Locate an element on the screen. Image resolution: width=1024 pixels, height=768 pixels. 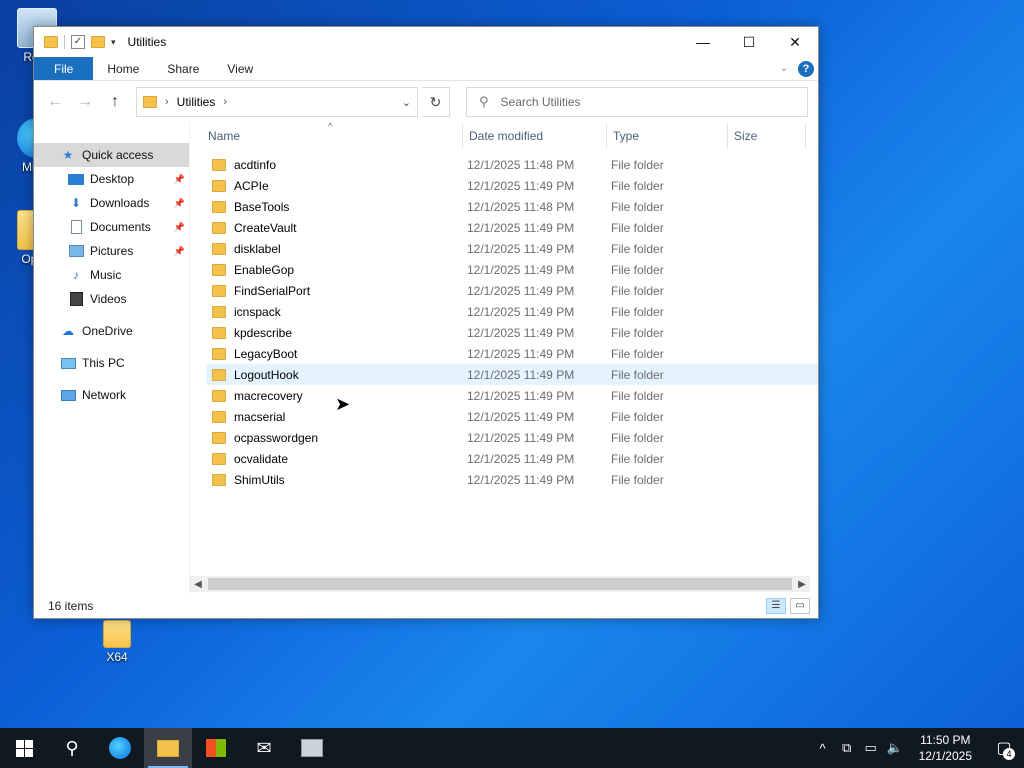
notification-center-button: ▢ 4 is located at coordinates (1004, 748).